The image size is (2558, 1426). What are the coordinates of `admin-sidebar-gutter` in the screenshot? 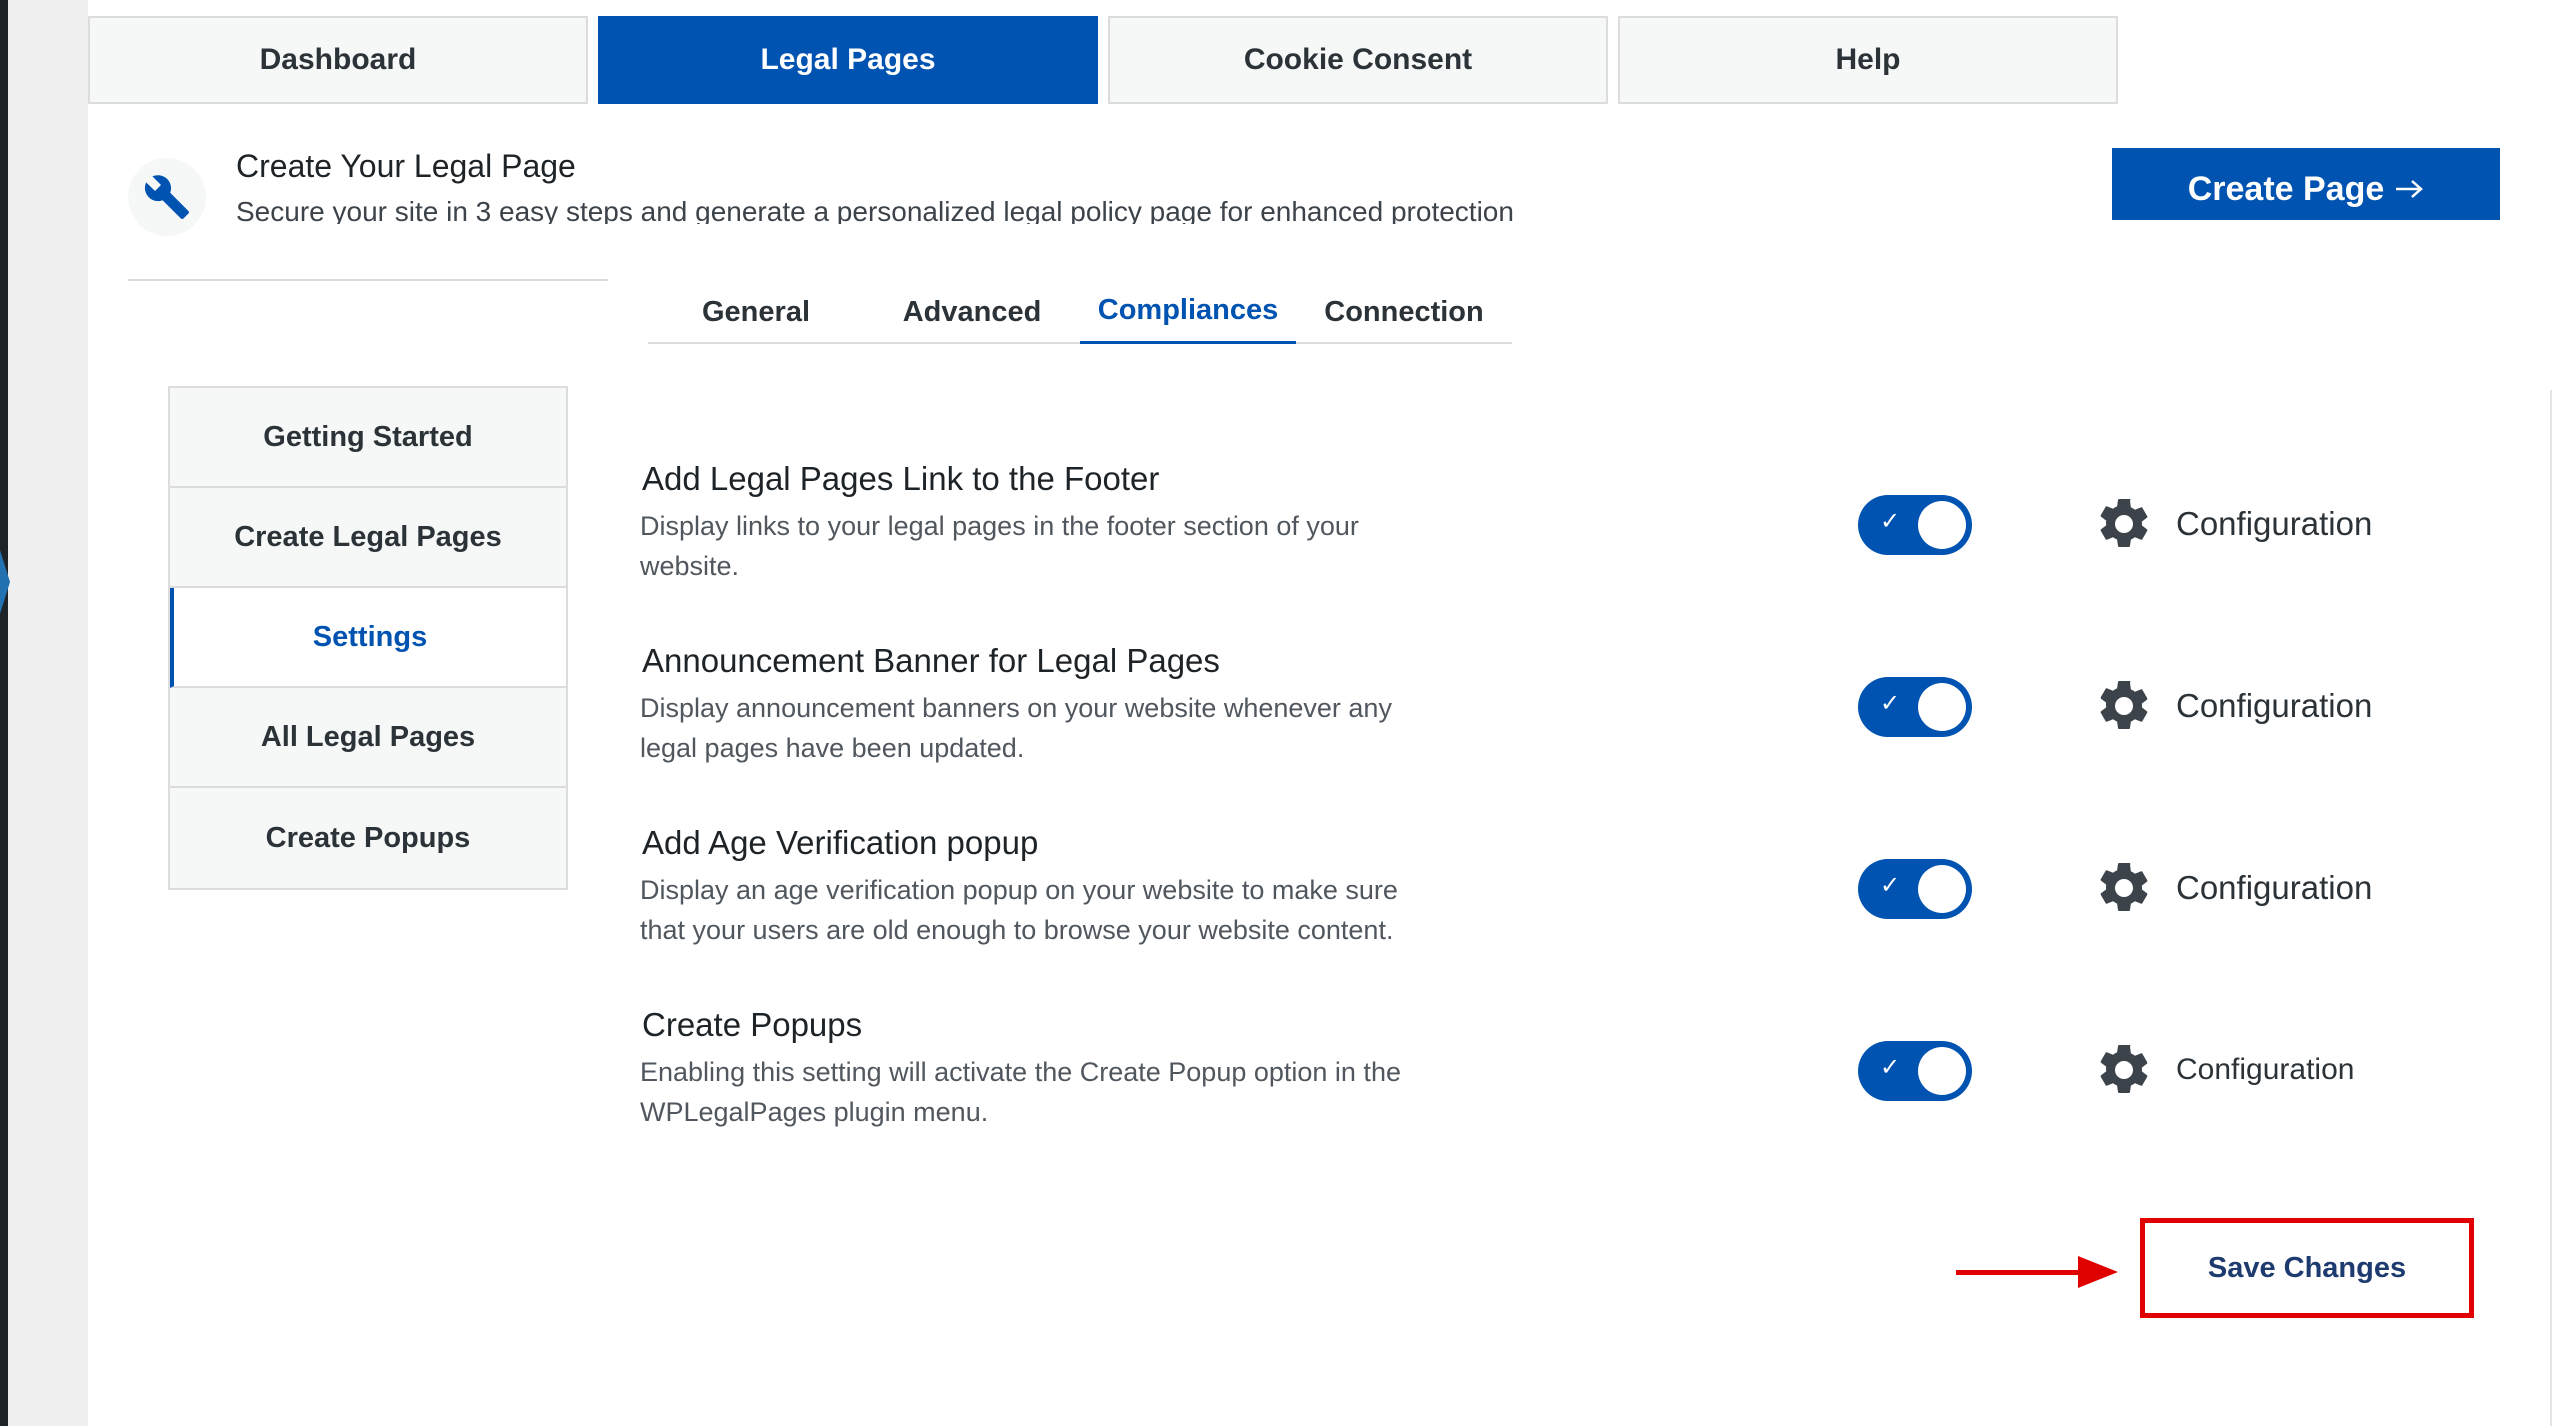 It's located at (48, 713).